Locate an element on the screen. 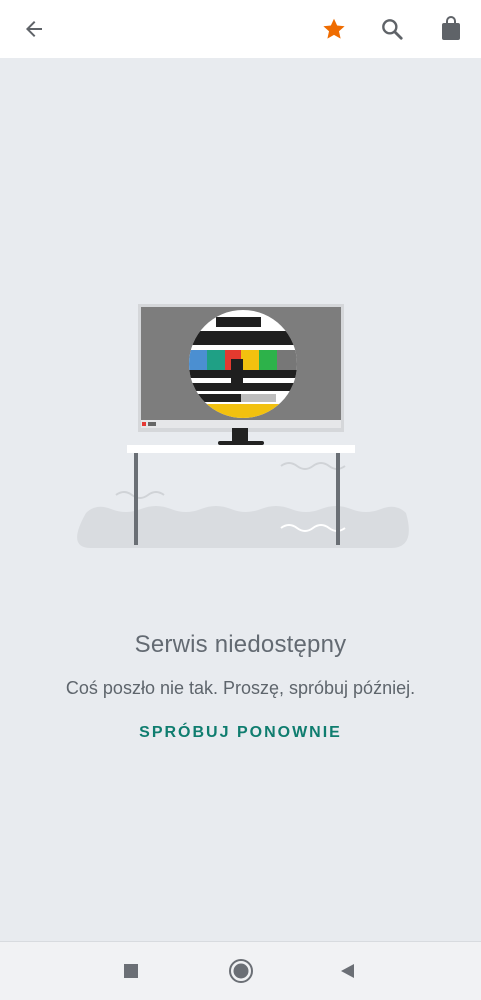  shopping-bag-button is located at coordinates (451, 29).